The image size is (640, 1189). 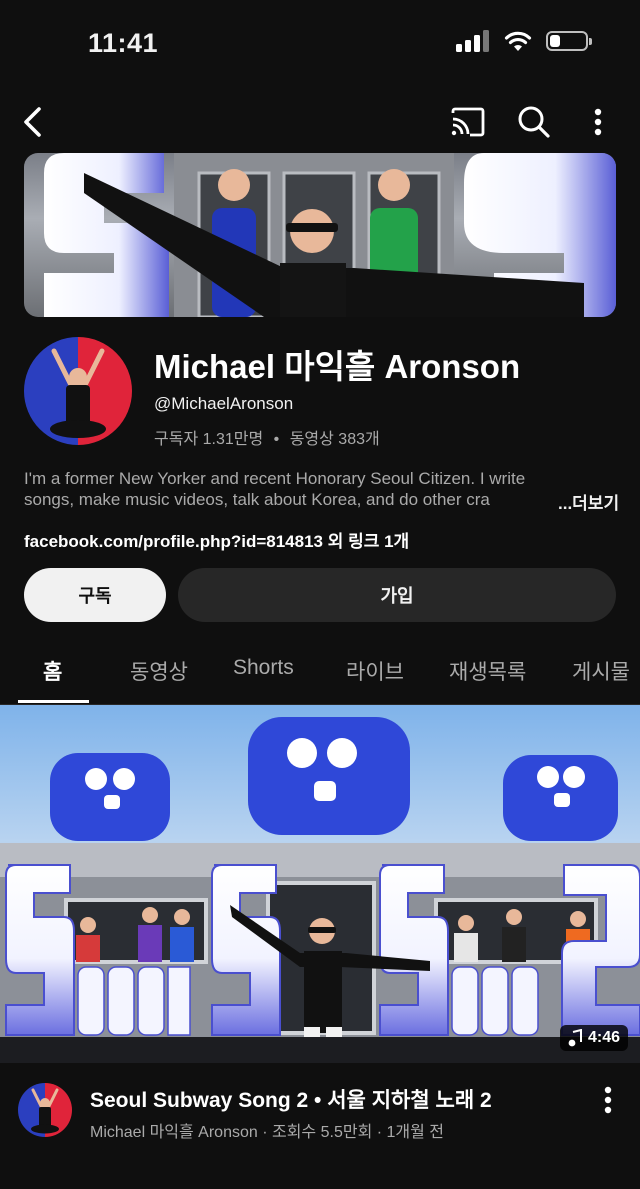 I want to click on wifi-icon, so click(x=518, y=41).